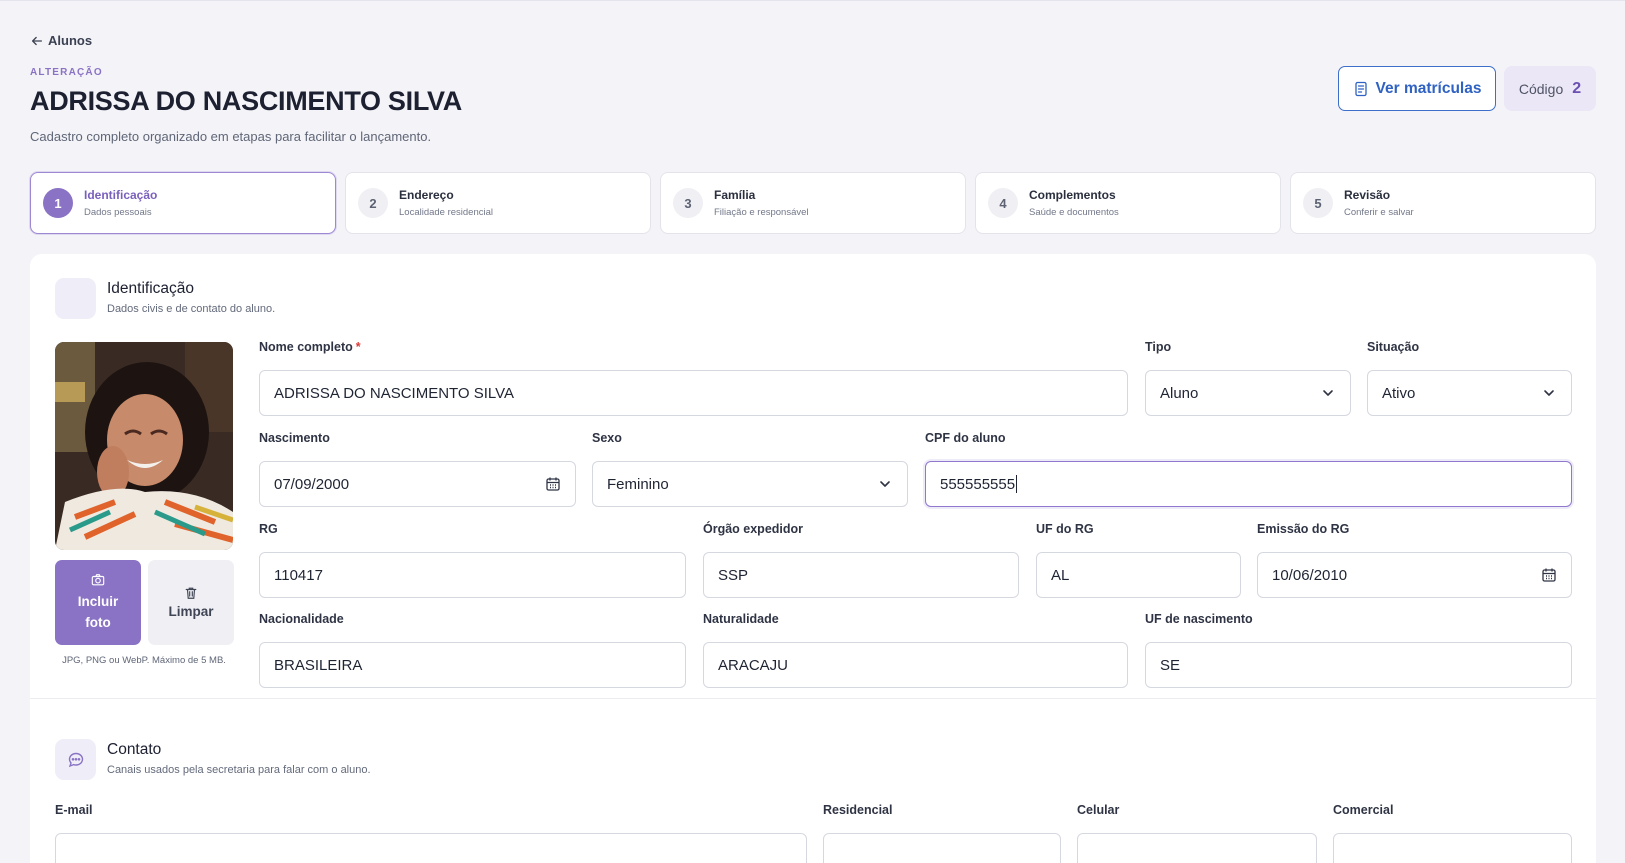  What do you see at coordinates (144, 446) in the screenshot?
I see `student-photo` at bounding box center [144, 446].